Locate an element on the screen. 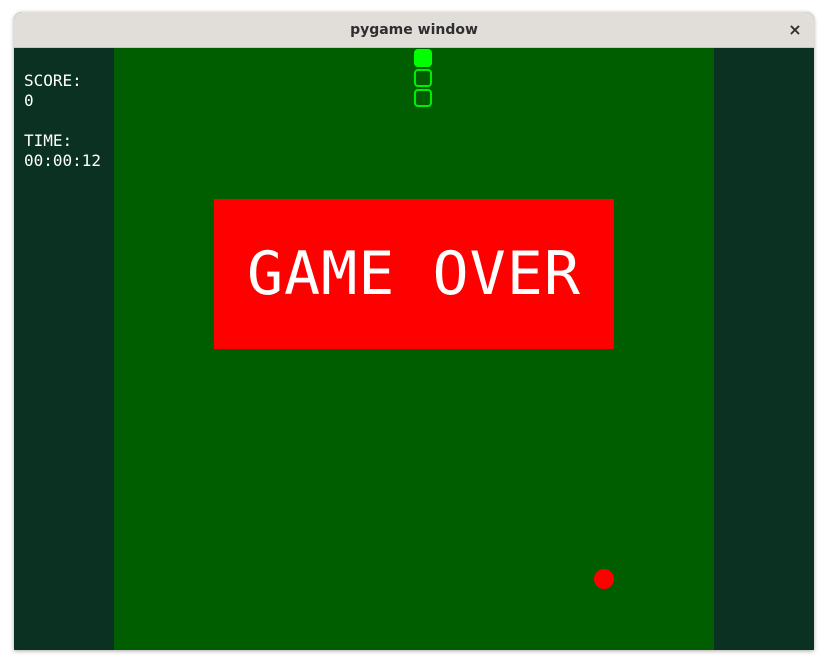 This screenshot has height=666, width=828. snake-head is located at coordinates (423, 58).